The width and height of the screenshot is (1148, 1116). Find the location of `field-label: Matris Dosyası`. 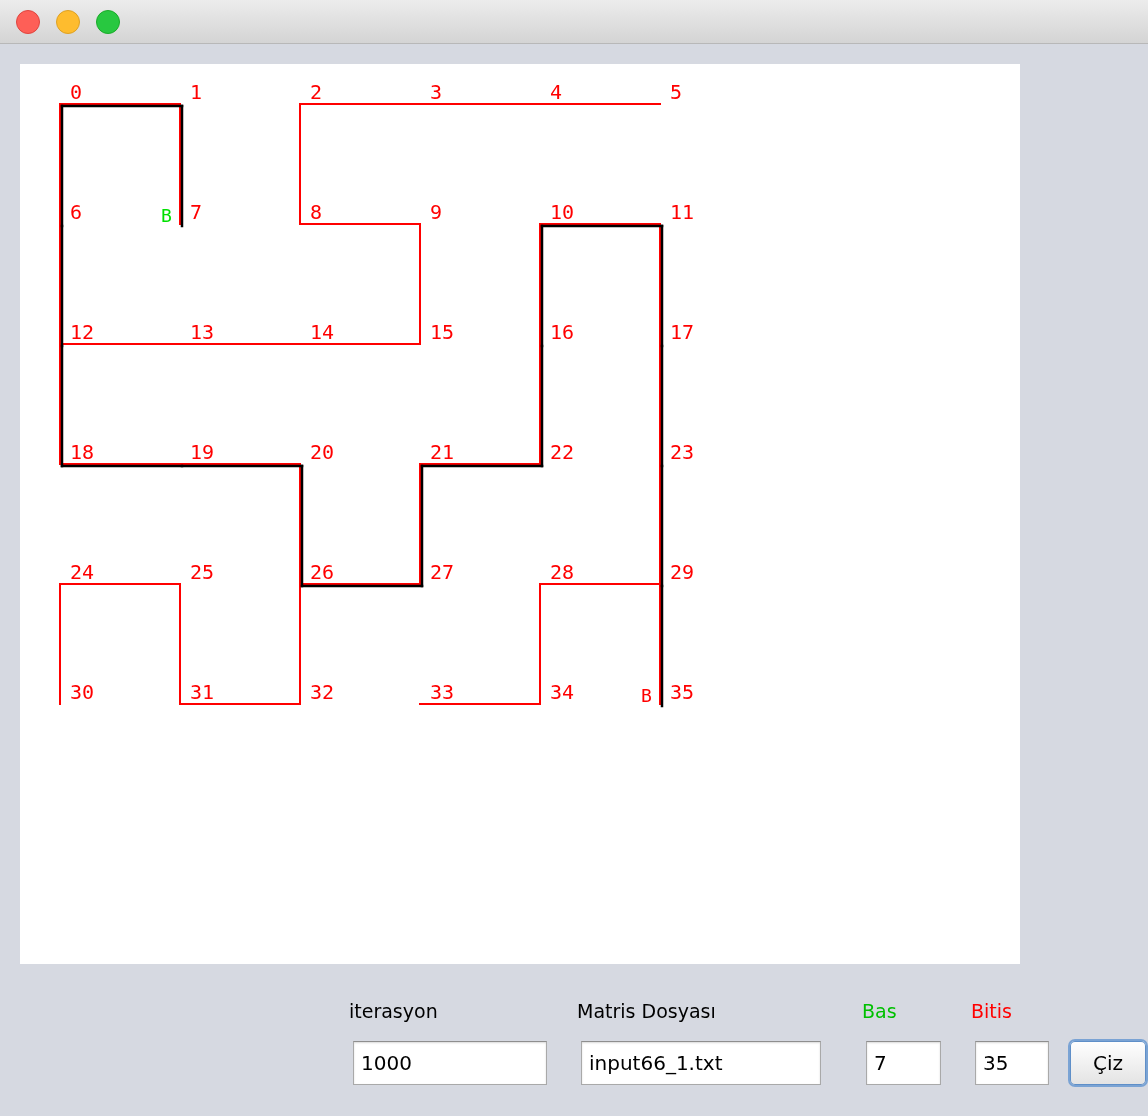

field-label: Matris Dosyası is located at coordinates (647, 1011).